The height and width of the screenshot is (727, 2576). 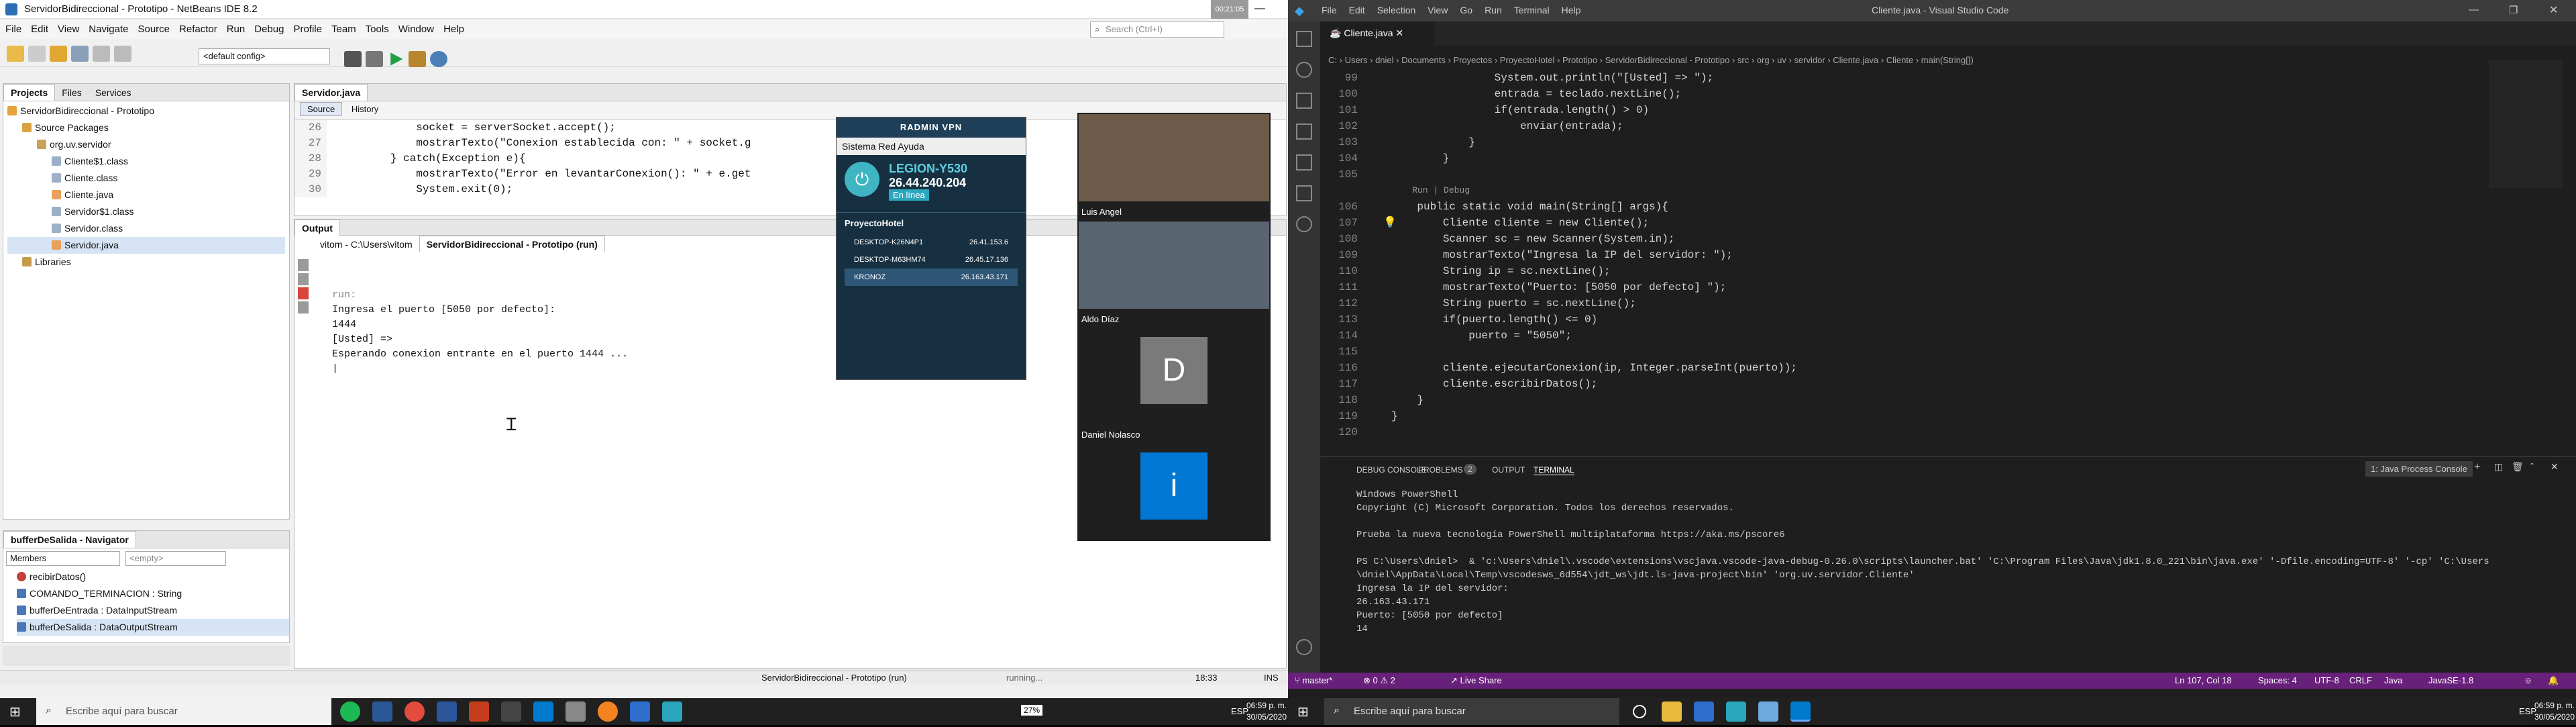 I want to click on extensions-icon, so click(x=1304, y=163).